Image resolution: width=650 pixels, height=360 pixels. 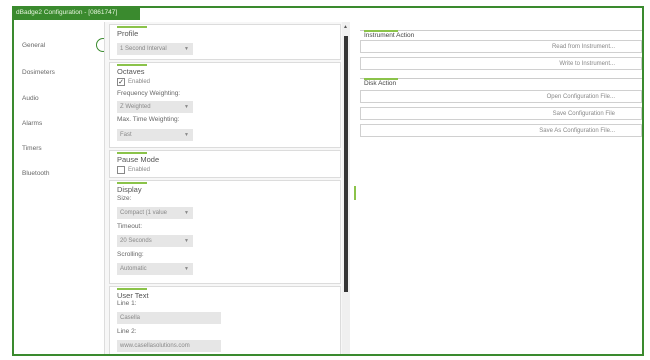 I want to click on nav-item-bluetooth: Bluetooth, so click(x=35, y=173).